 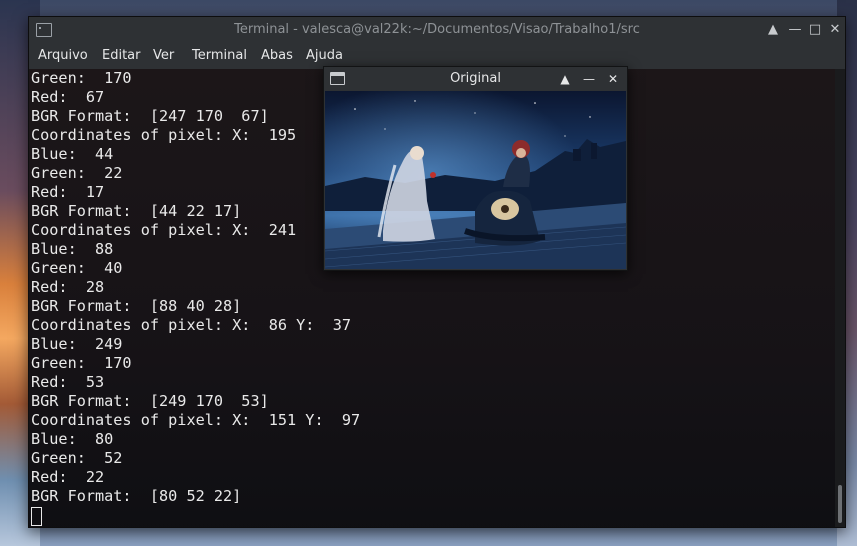 I want to click on displayed-image, so click(x=475, y=180).